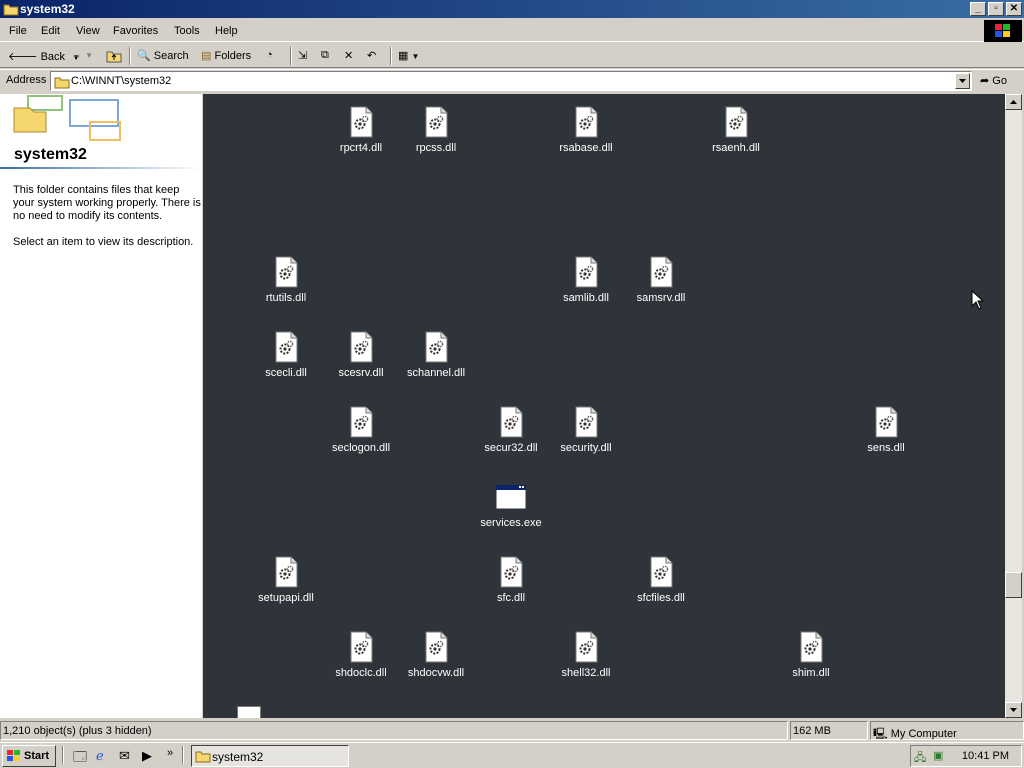 This screenshot has width=1024, height=768. I want to click on network-icon: 🖧, so click(920, 758).